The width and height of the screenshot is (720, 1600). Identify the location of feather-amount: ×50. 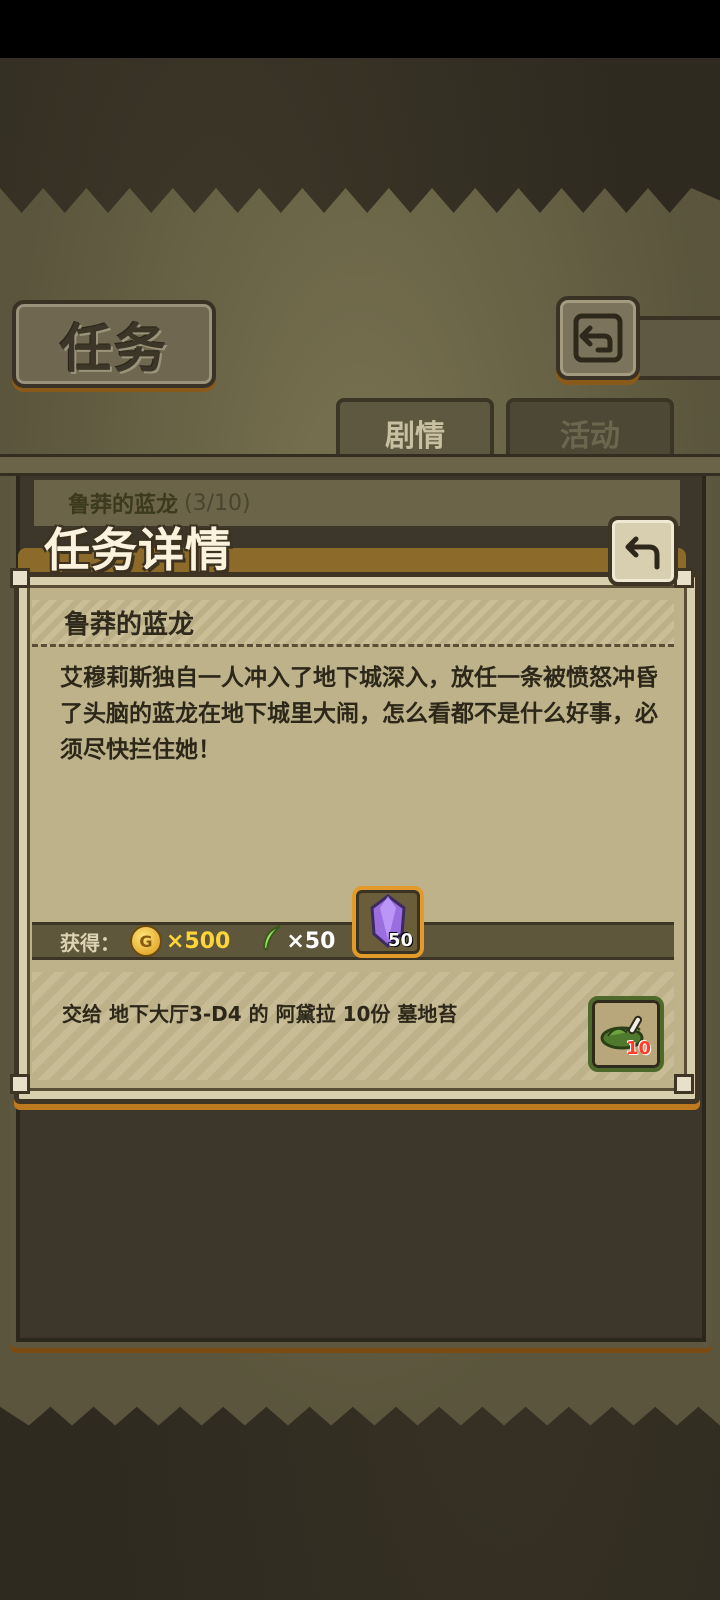
(311, 941).